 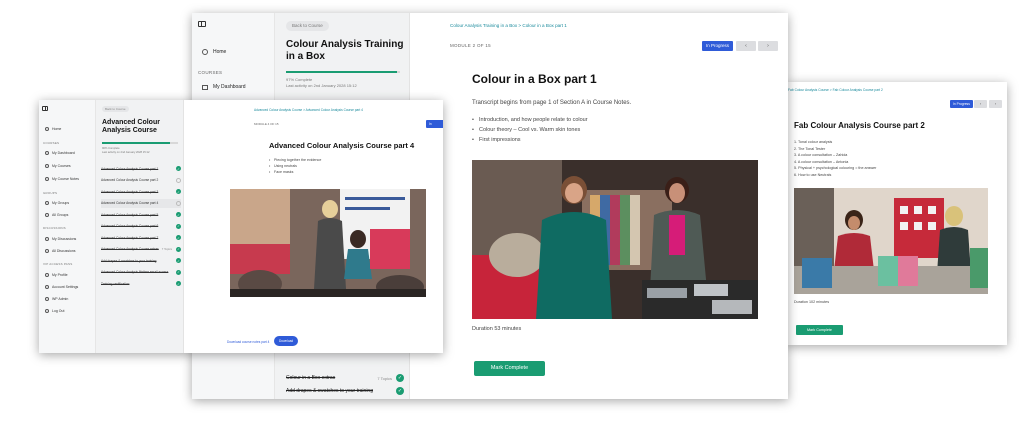 I want to click on lesson-row: Advanced Colour Analysis Course part 6 ✓, so click(x=141, y=226).